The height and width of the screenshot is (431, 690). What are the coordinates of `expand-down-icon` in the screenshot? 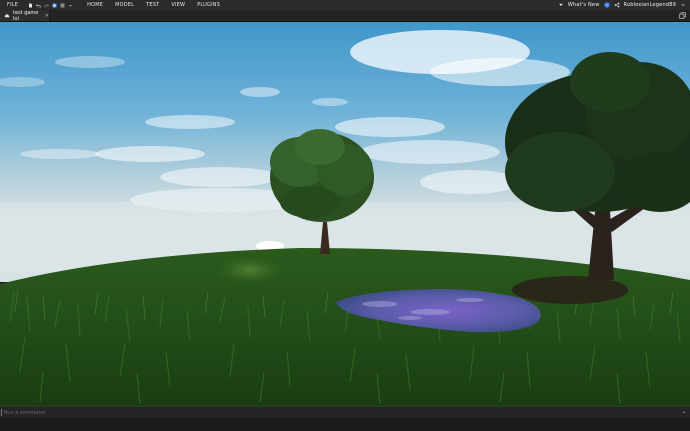 It's located at (561, 5).